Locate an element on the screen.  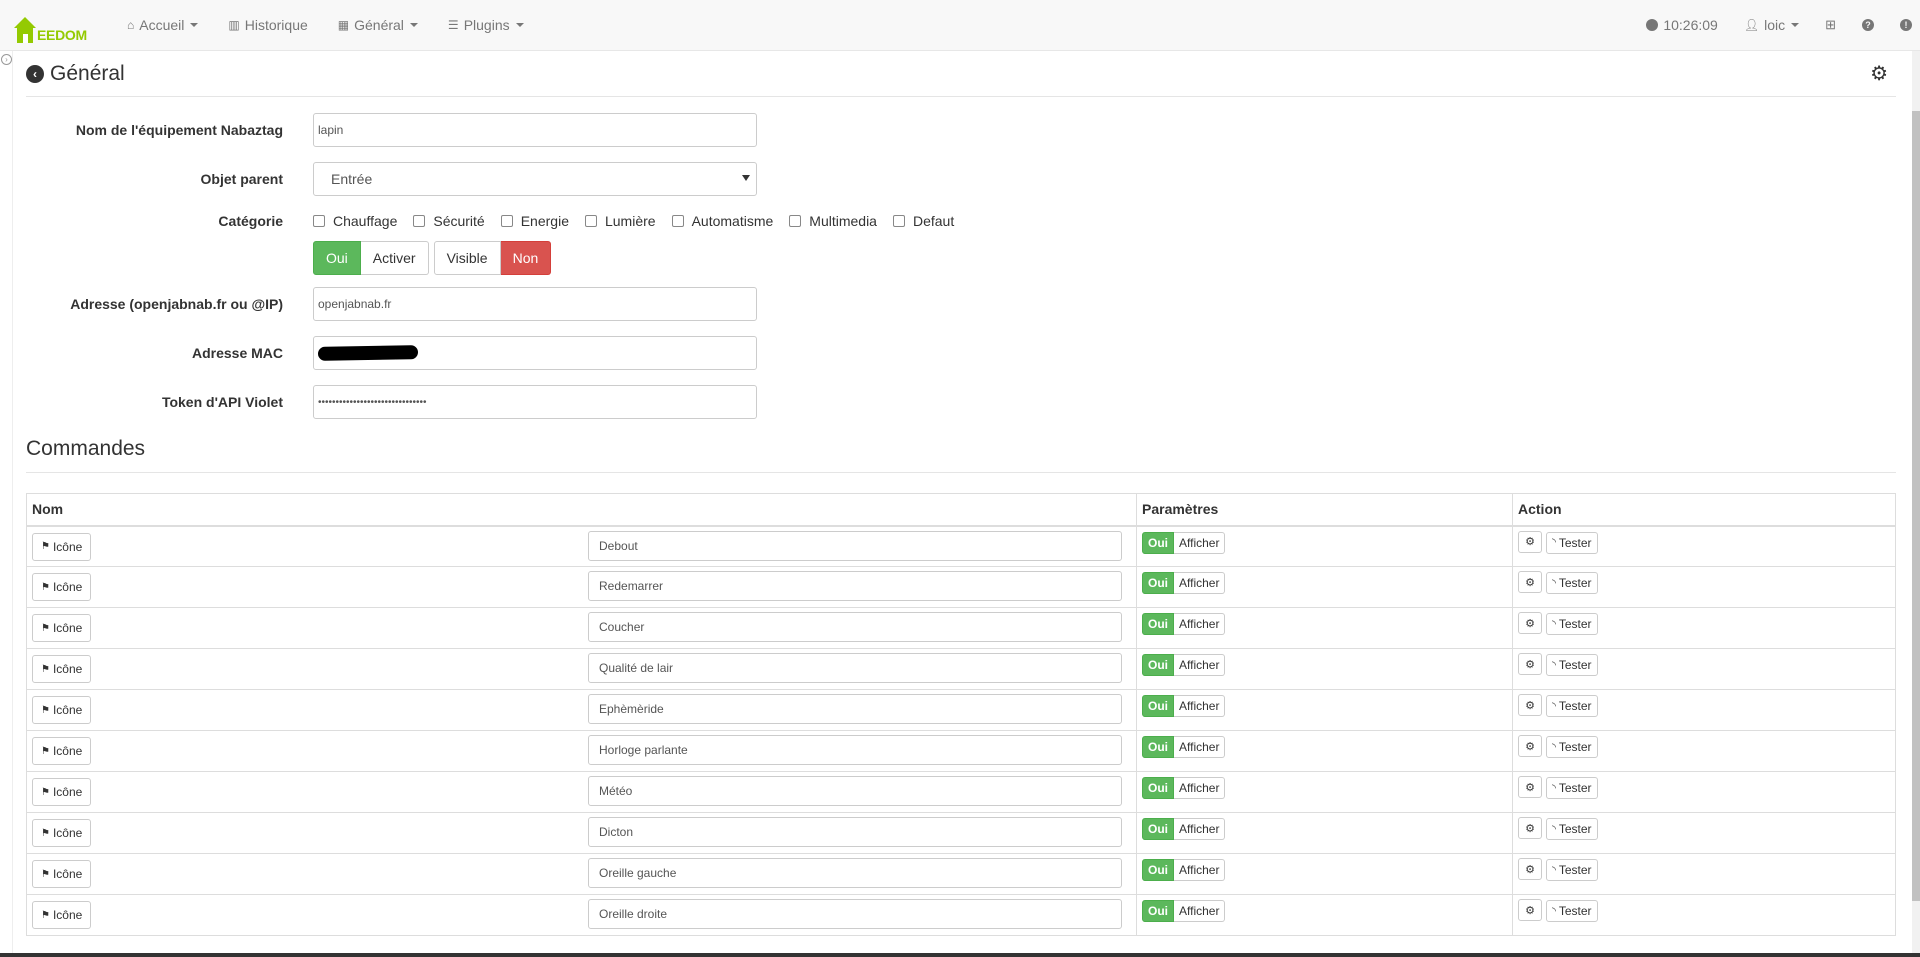
parent-select: Entrée is located at coordinates (535, 179).